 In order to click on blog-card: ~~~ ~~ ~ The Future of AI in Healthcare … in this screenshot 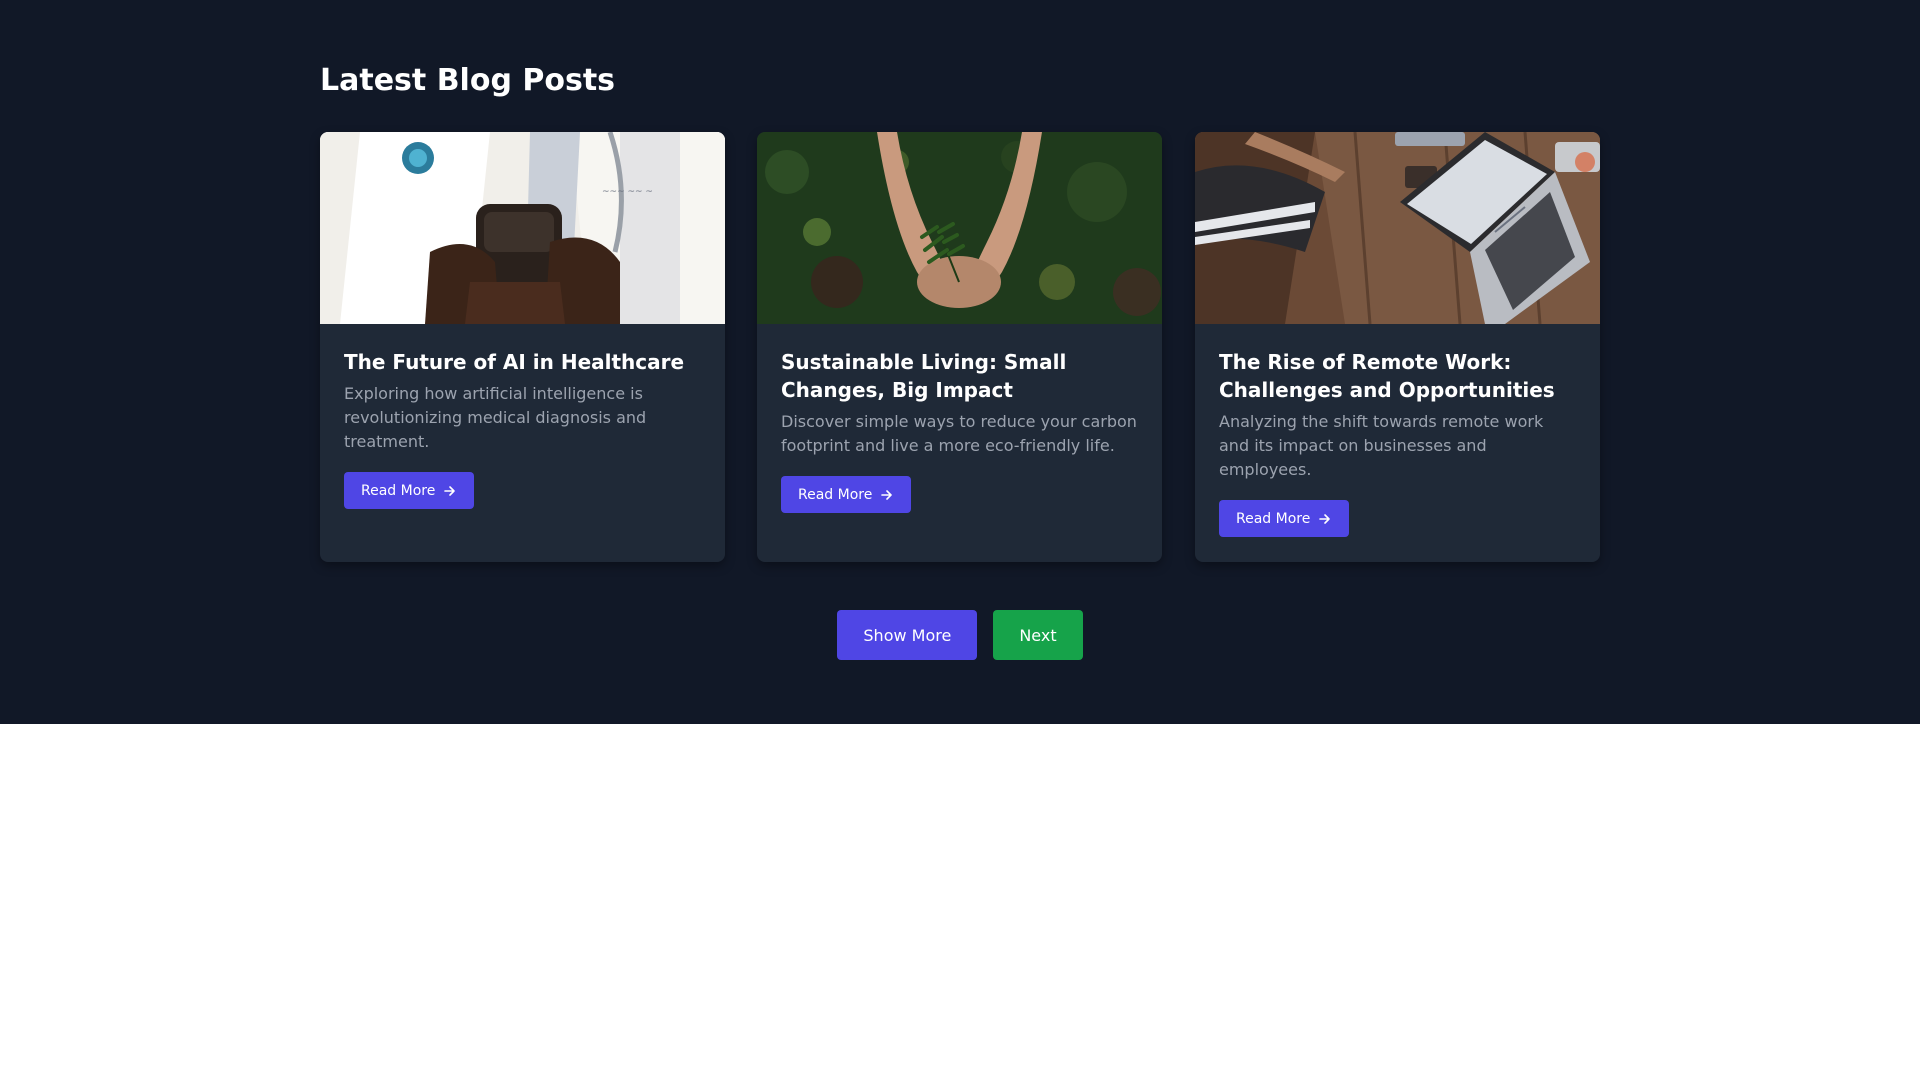, I will do `click(522, 347)`.